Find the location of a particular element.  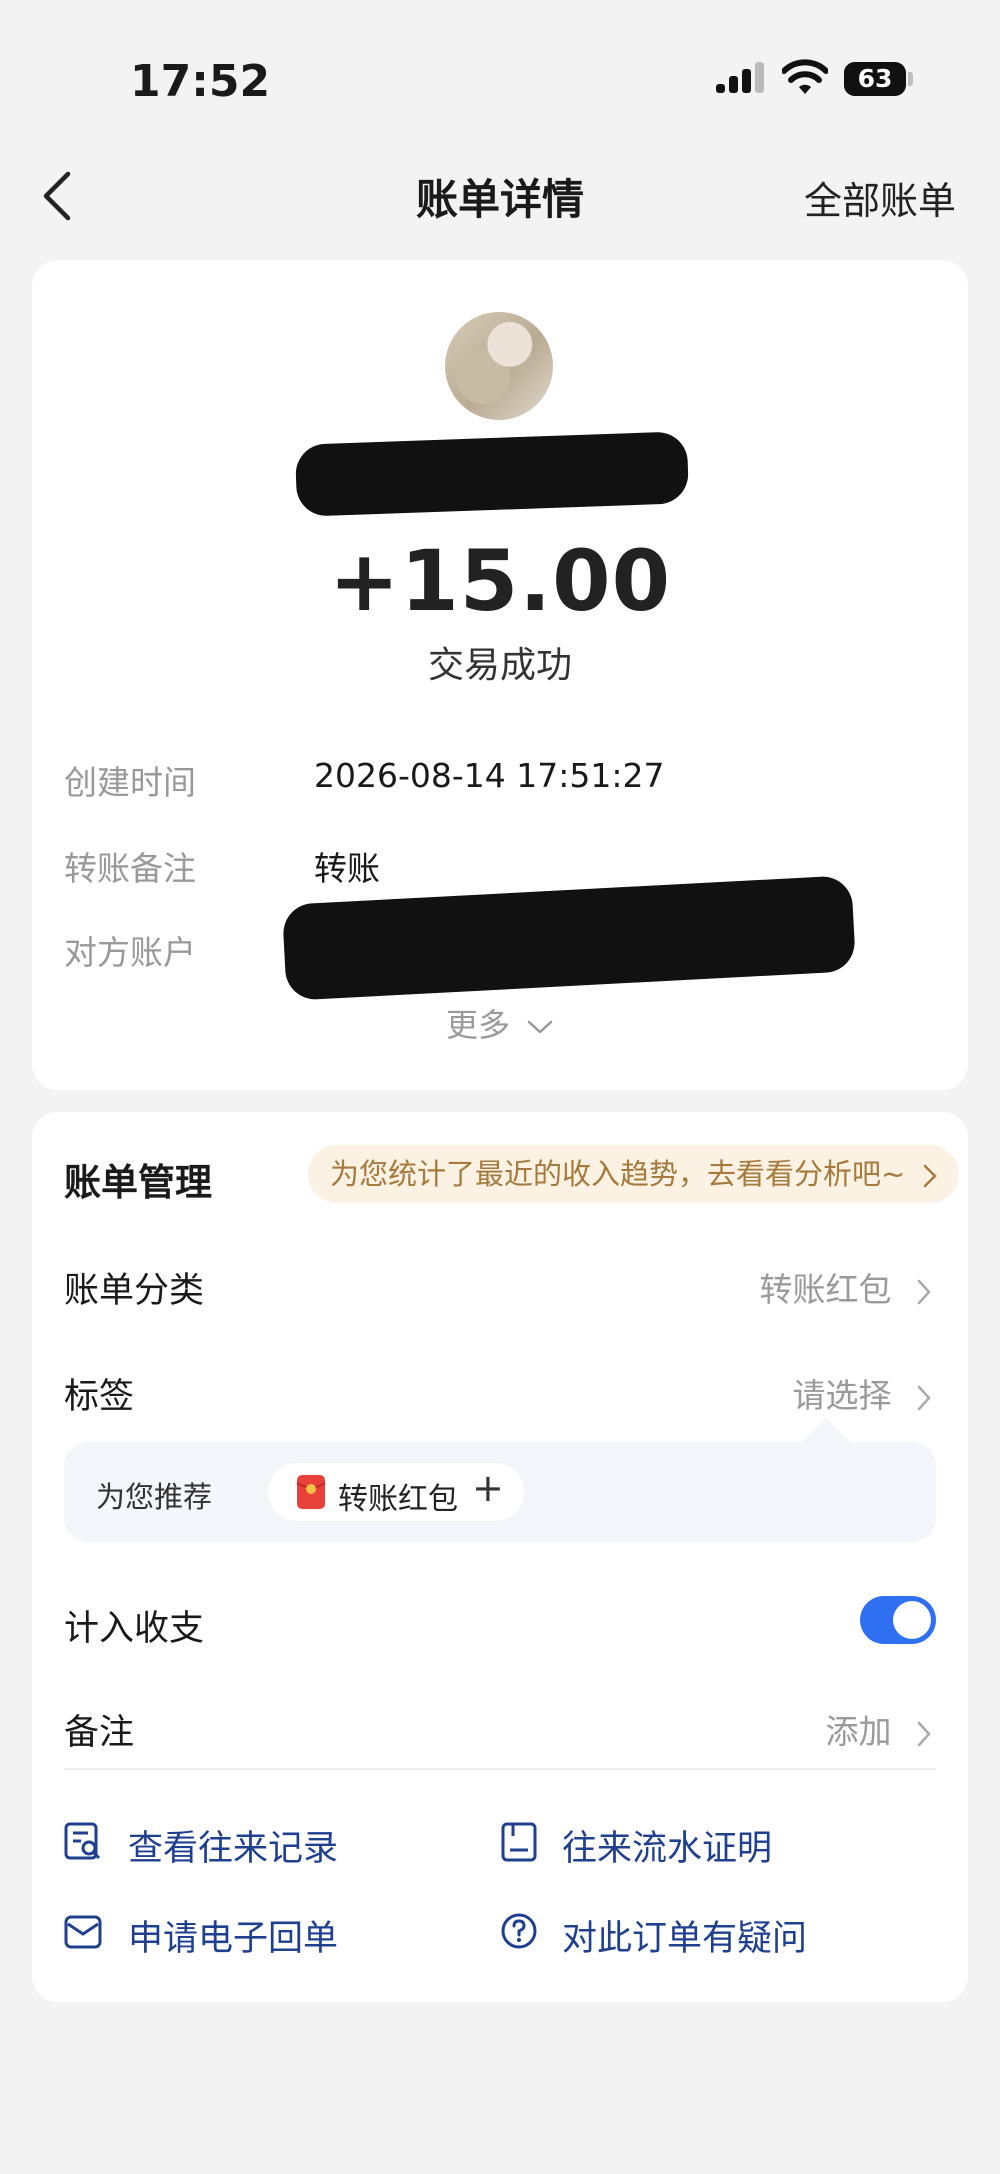

transaction-amount: +15.00 is located at coordinates (500, 581).